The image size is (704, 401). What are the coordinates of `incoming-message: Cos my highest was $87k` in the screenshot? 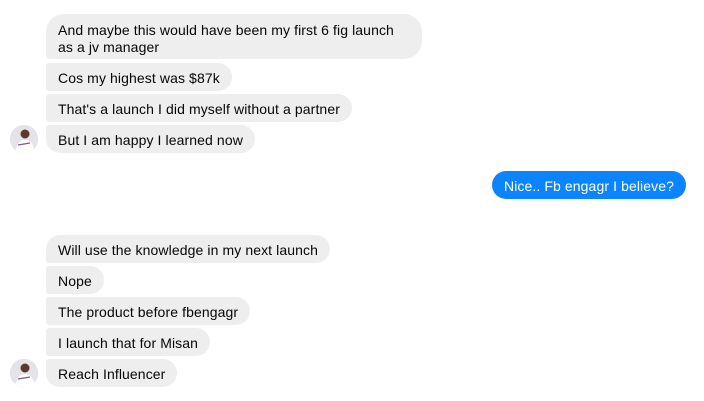 It's located at (139, 77).